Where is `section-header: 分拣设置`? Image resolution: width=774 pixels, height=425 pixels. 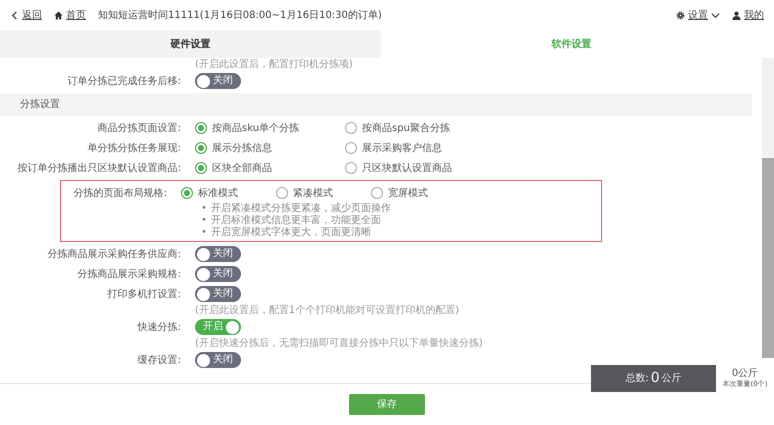
section-header: 分拣设置 is located at coordinates (376, 104).